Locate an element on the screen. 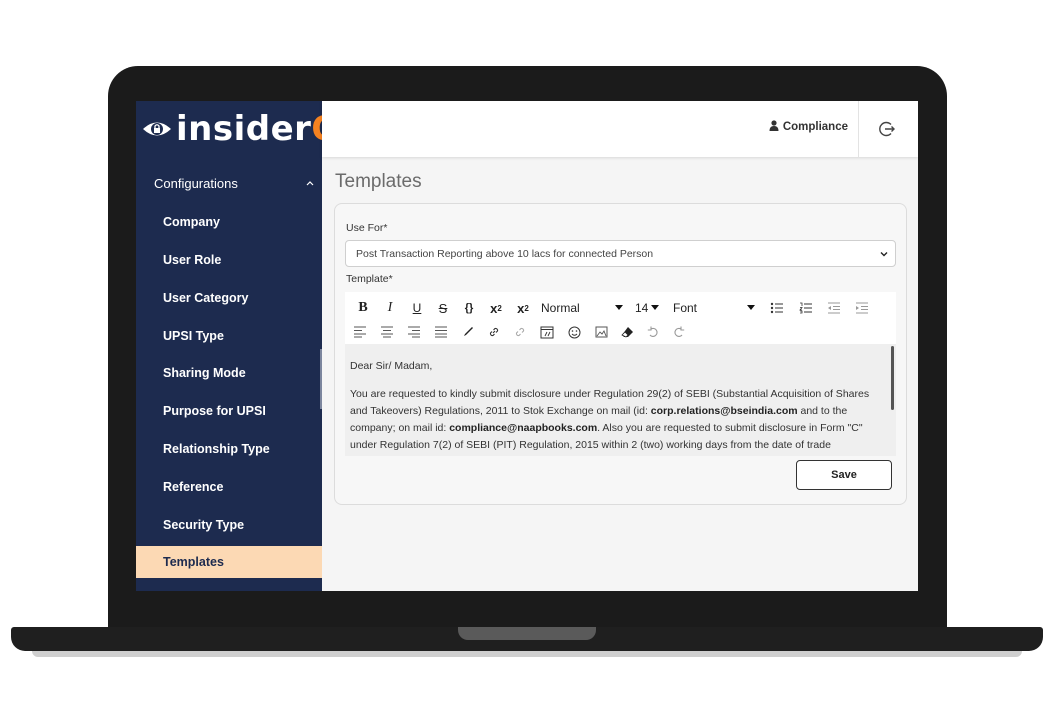 This screenshot has width=1057, height=712. sidebar-item-purpose-for-upsi: Purpose for UPSI is located at coordinates (229, 411).